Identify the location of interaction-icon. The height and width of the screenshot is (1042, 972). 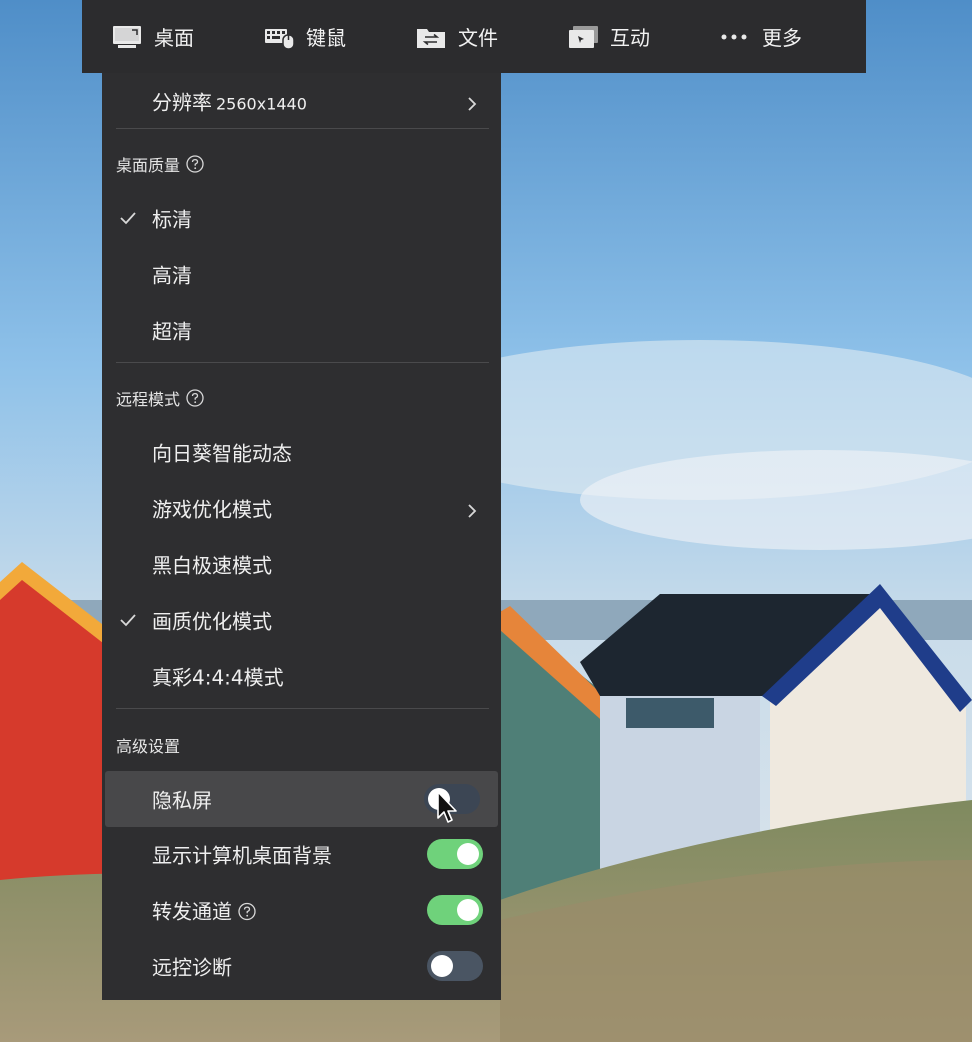
(585, 37).